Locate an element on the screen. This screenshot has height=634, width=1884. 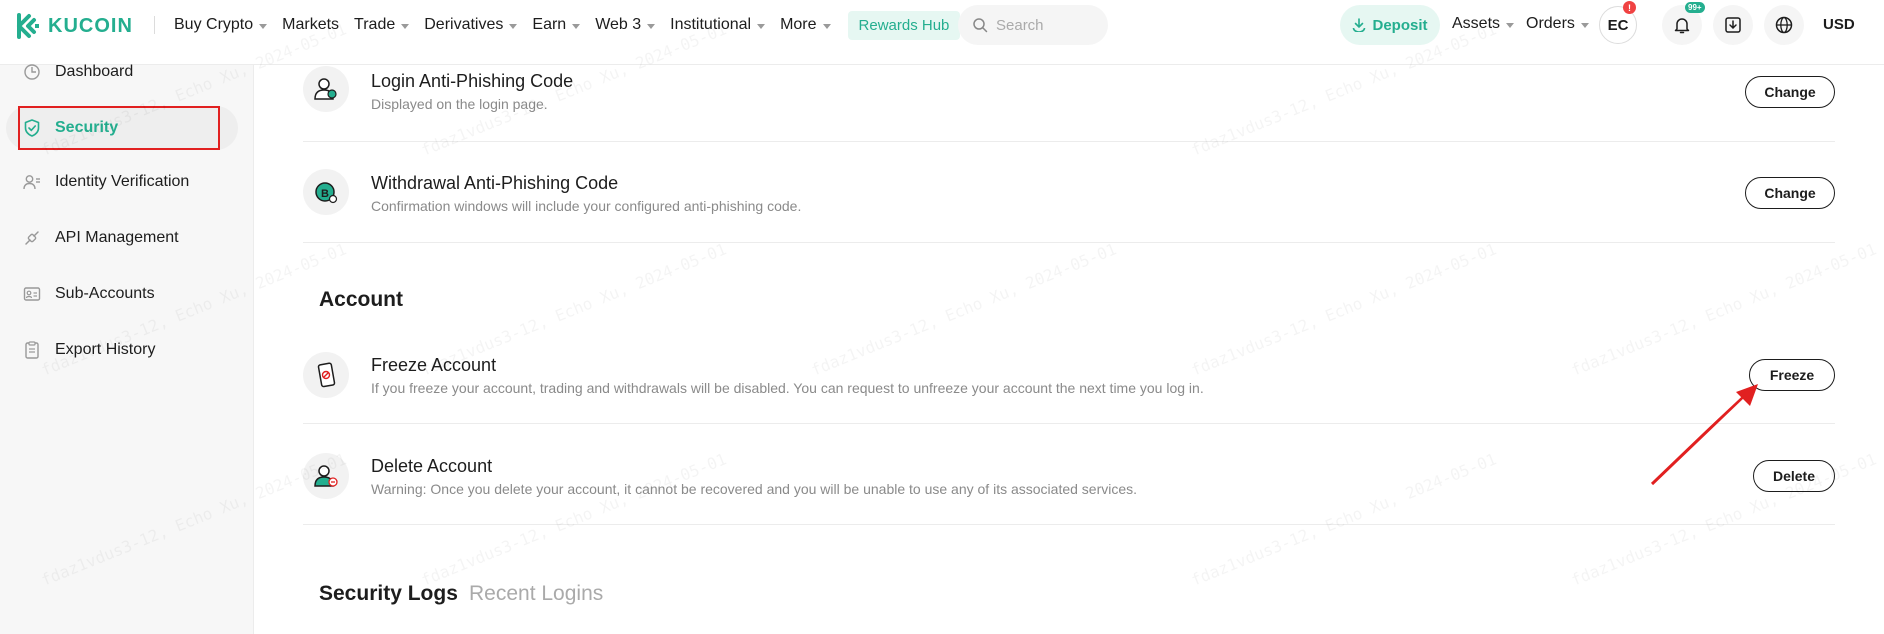
download-icon is located at coordinates (1733, 25).